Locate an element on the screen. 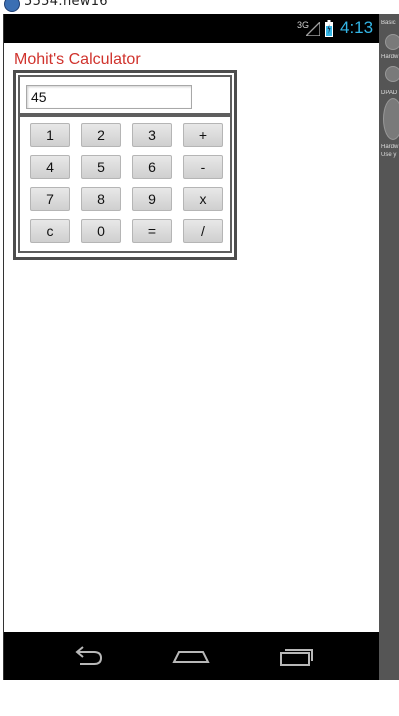 Image resolution: width=399 pixels, height=716 pixels. digit-8-key: 8 is located at coordinates (101, 199).